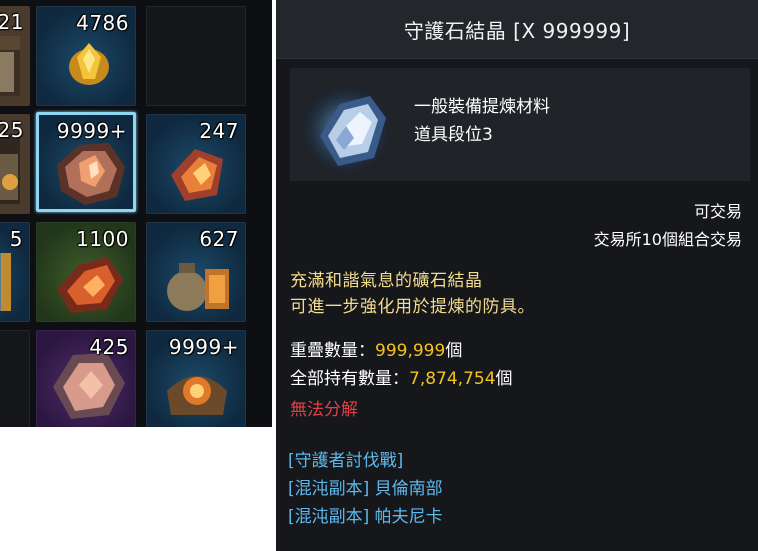  Describe the element at coordinates (196, 378) in the screenshot. I see `inventory-slot: 9999+` at that location.